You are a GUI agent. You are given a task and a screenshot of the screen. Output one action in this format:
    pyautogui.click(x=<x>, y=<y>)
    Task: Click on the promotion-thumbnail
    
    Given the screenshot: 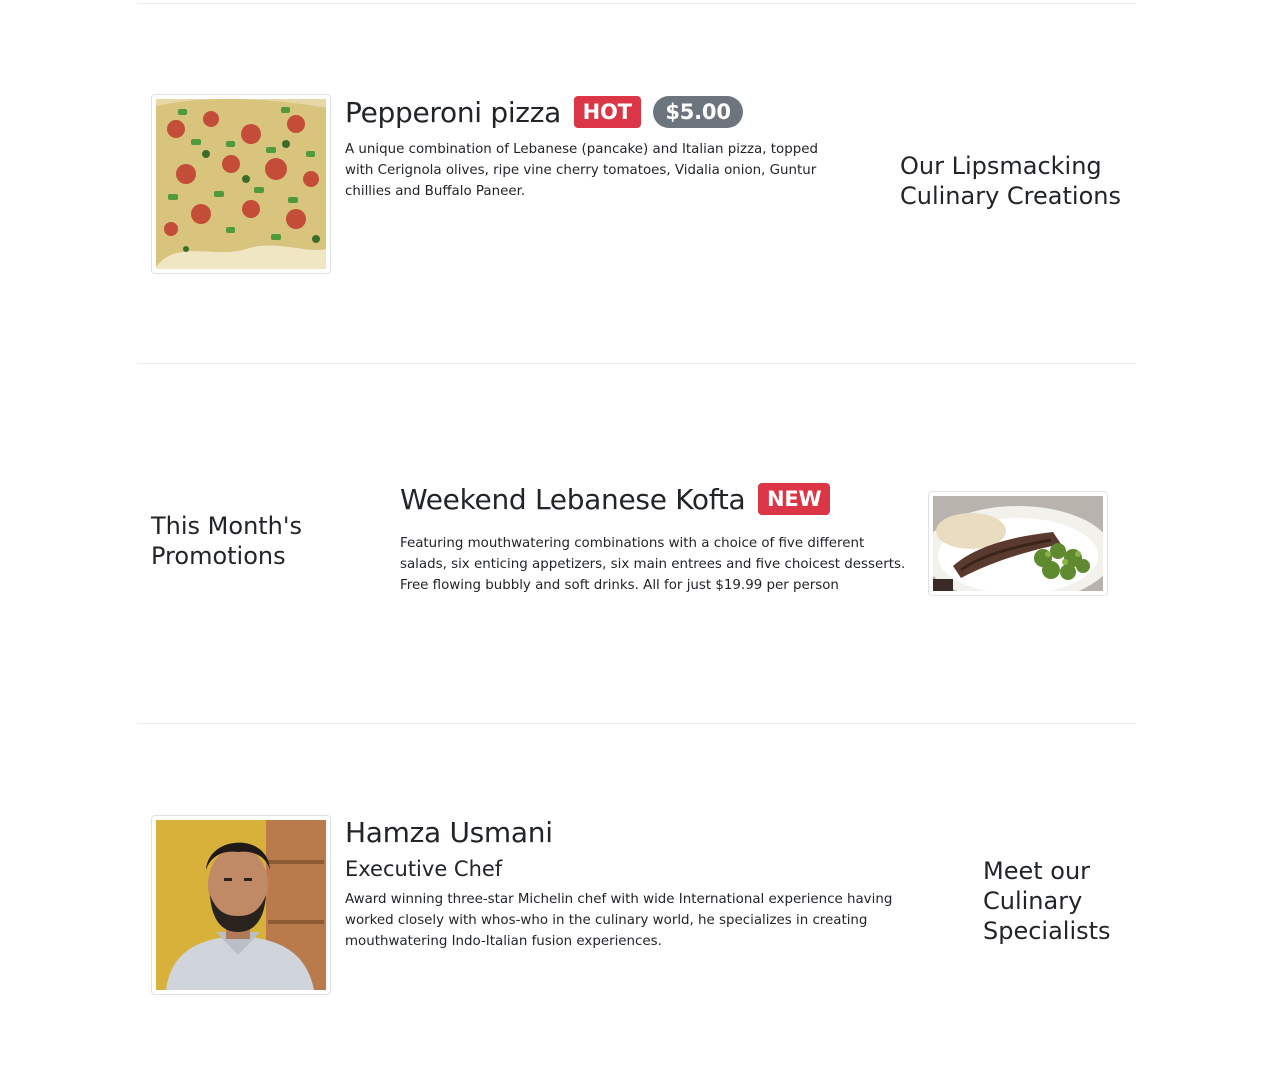 What is the action you would take?
    pyautogui.click(x=1018, y=543)
    